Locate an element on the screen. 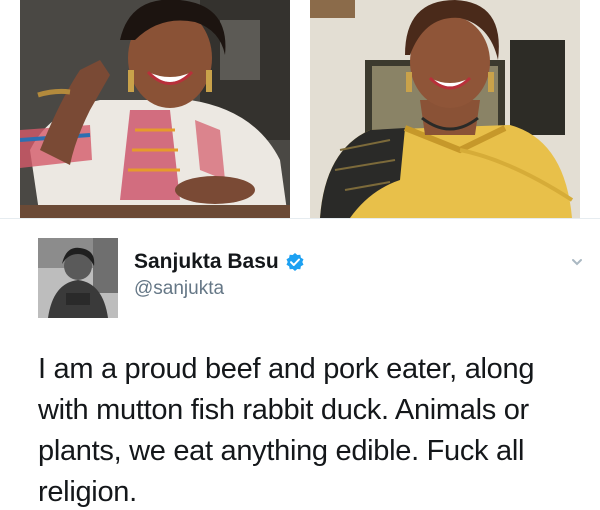 This screenshot has width=600, height=510. name-row: Sanjukta Basu is located at coordinates (219, 262).